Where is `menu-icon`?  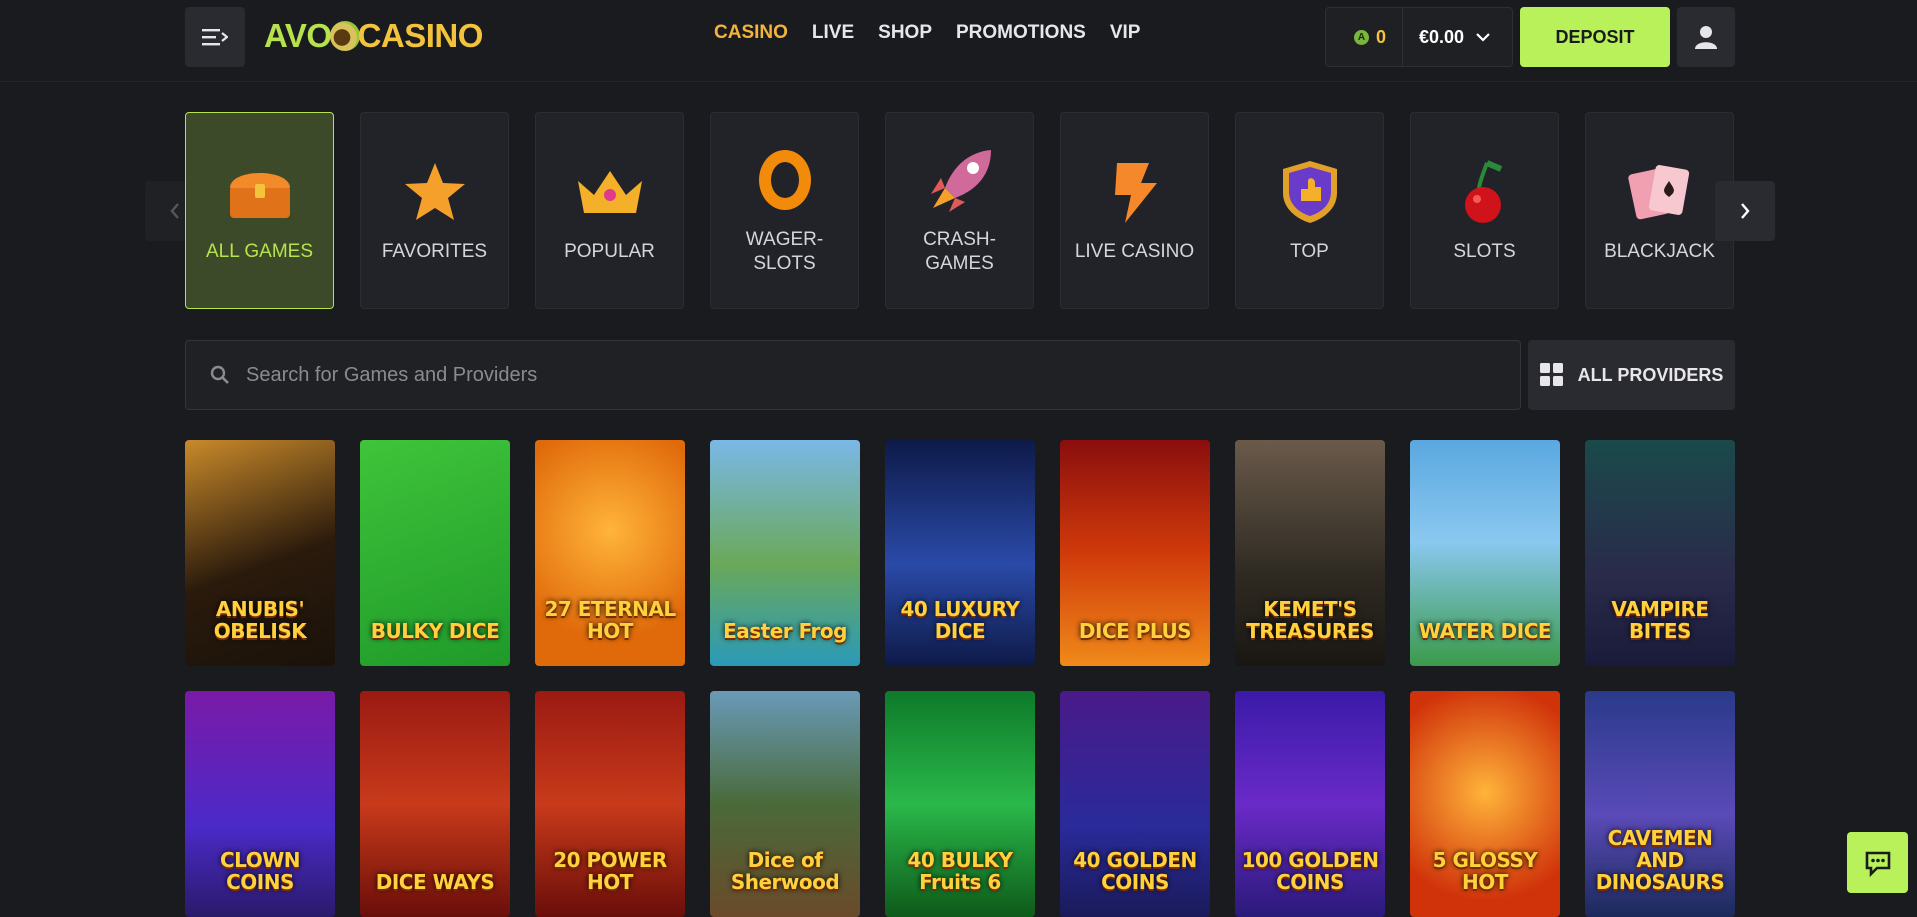
menu-icon is located at coordinates (215, 37).